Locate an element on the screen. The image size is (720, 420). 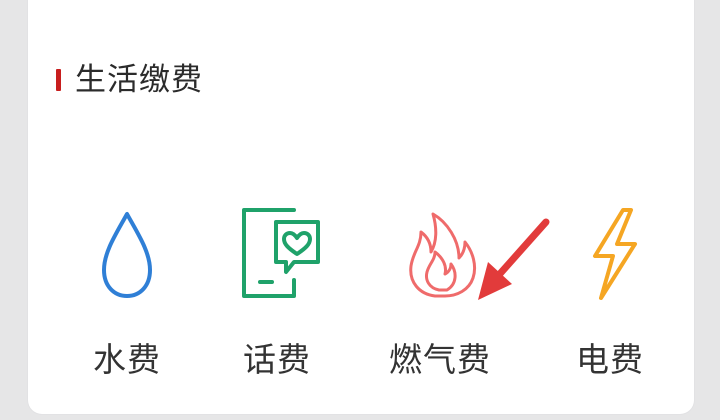
phone-fee-button: 话费 is located at coordinates (277, 300).